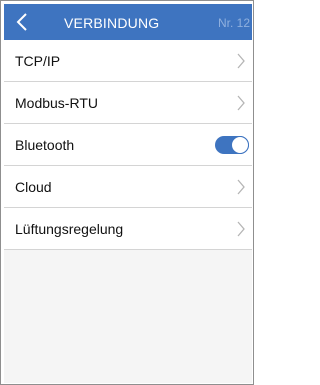  I want to click on menu-item-tcp-ip: TCP/IP, so click(128, 61).